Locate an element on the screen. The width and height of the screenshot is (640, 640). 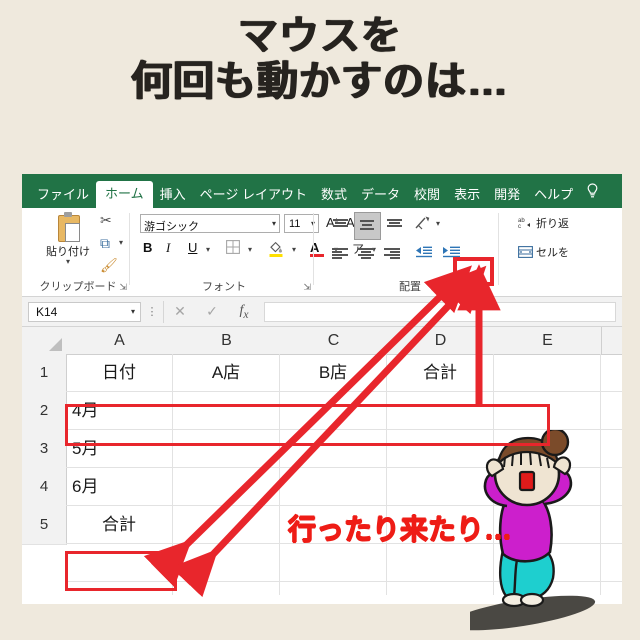
row-header-2: 2 is located at coordinates (44, 411).